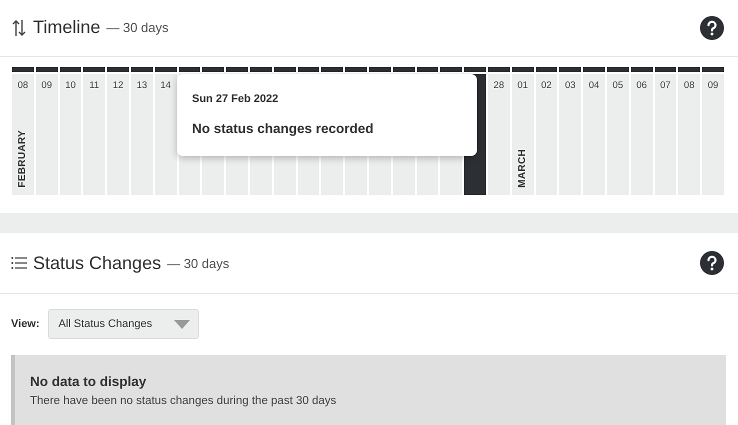 Image resolution: width=738 pixels, height=425 pixels. Describe the element at coordinates (165, 85) in the screenshot. I see `day-label: 14` at that location.